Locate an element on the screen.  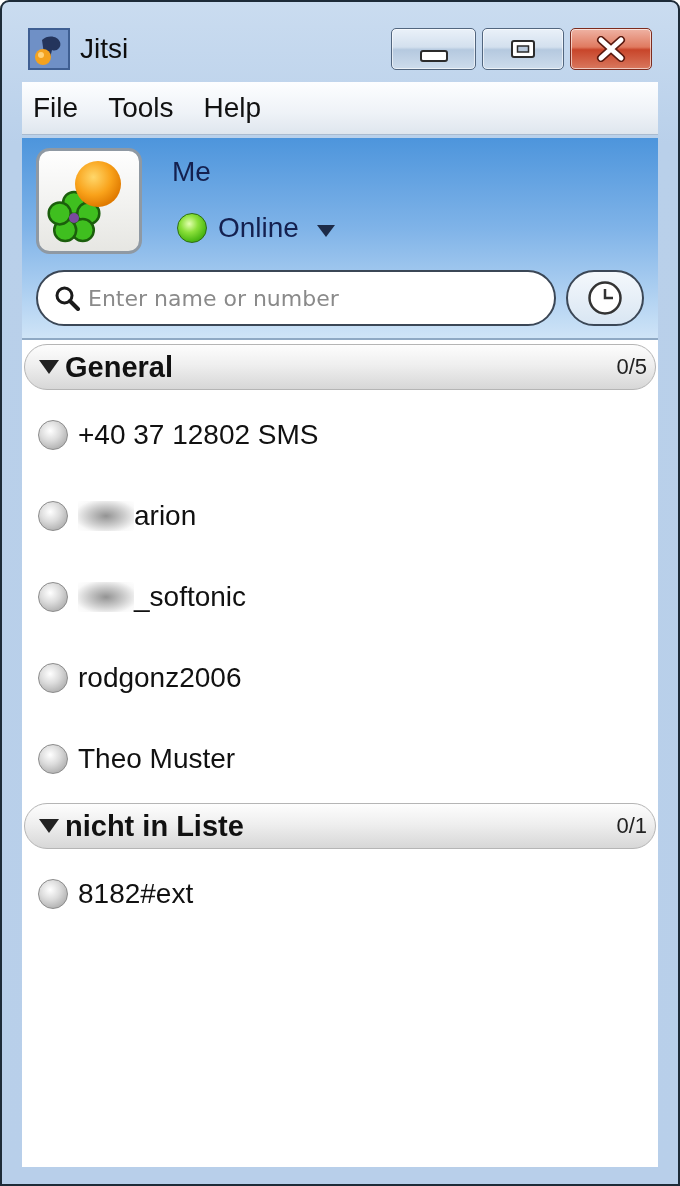
account-name: Me is located at coordinates (191, 172).